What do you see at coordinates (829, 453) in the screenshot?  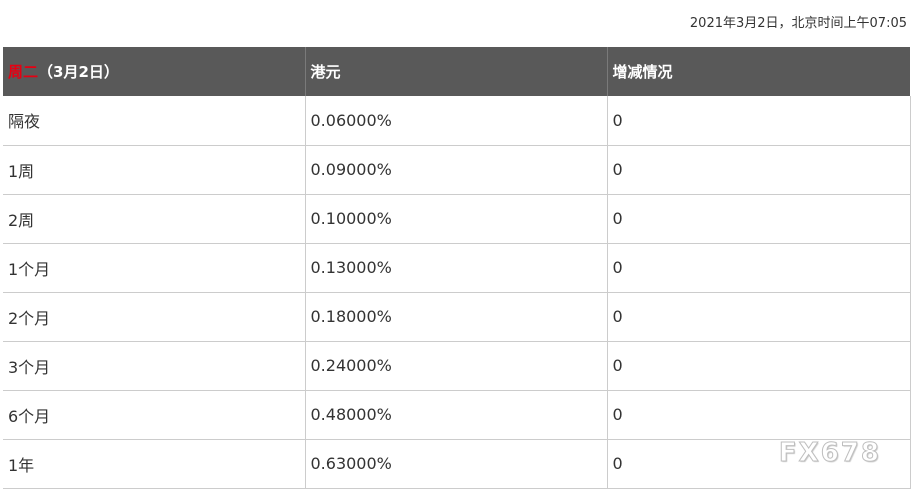 I see `fx678-watermark: FX678` at bounding box center [829, 453].